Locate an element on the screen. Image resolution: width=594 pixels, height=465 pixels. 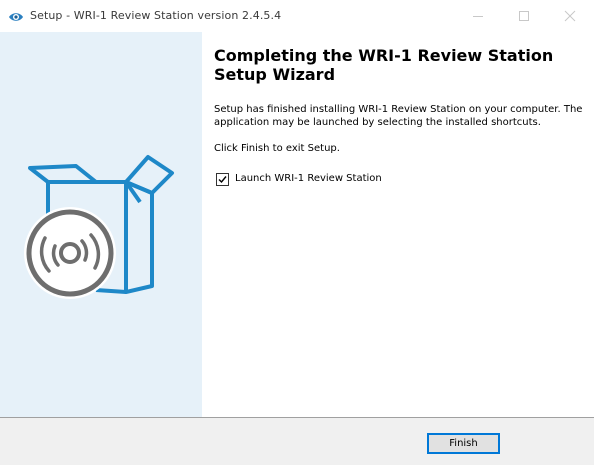
close-button is located at coordinates (570, 16).